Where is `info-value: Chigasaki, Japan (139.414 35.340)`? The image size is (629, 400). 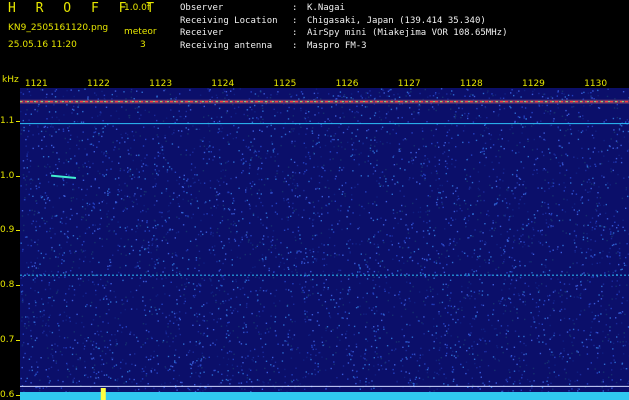
info-value: Chigasaki, Japan (139.414 35.340) is located at coordinates (396, 20).